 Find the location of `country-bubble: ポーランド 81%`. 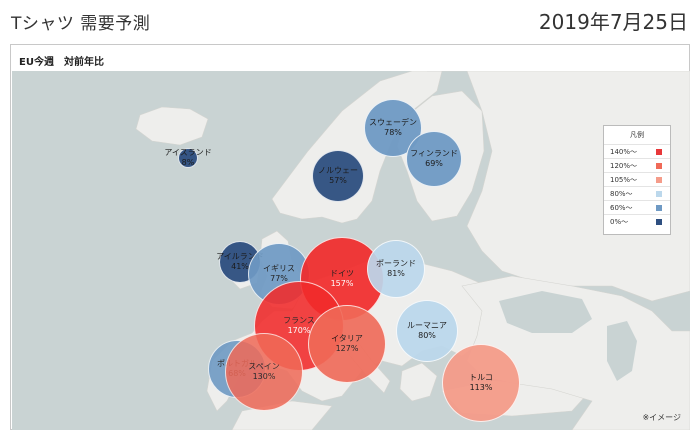

country-bubble: ポーランド 81% is located at coordinates (396, 269).